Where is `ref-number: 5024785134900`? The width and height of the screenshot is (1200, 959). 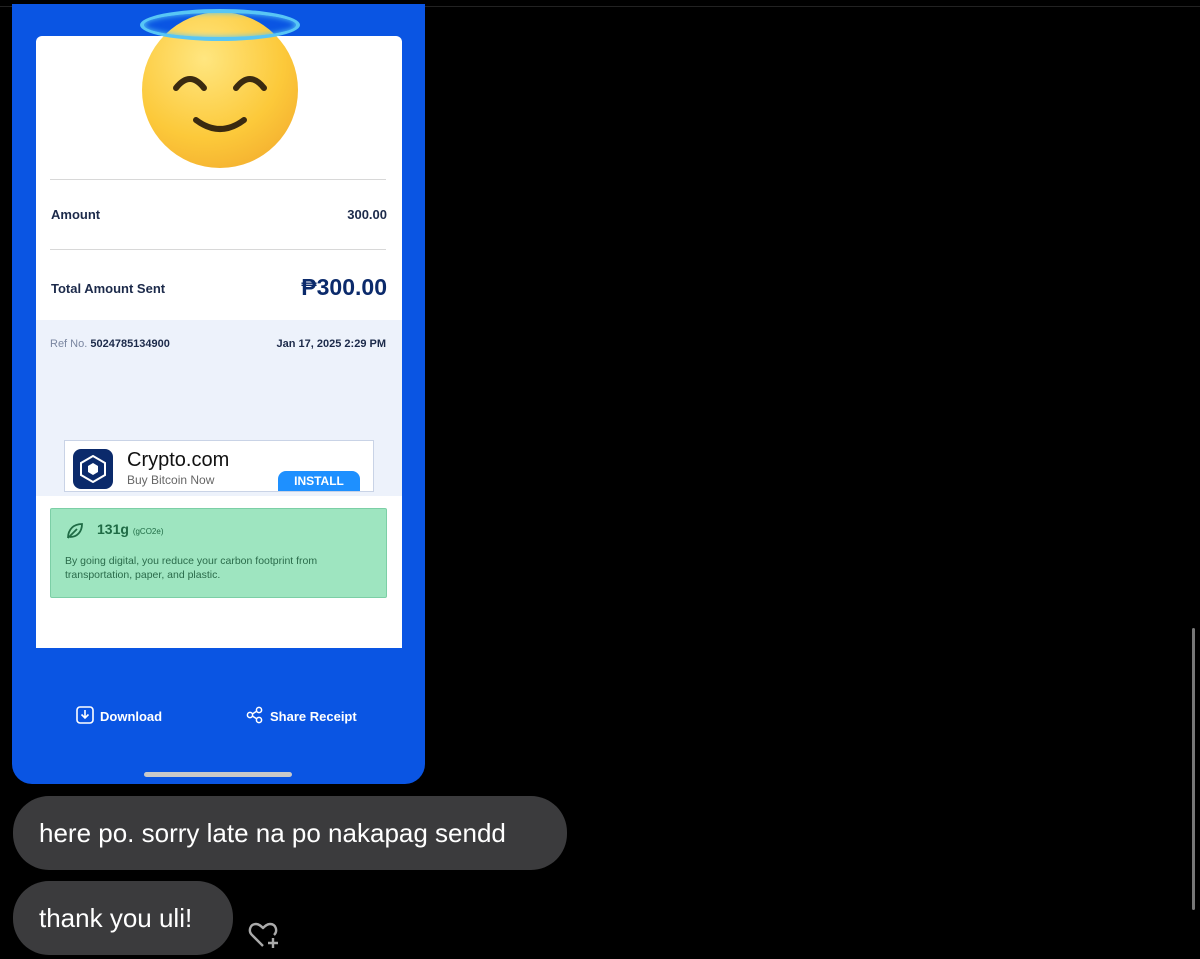 ref-number: 5024785134900 is located at coordinates (130, 344).